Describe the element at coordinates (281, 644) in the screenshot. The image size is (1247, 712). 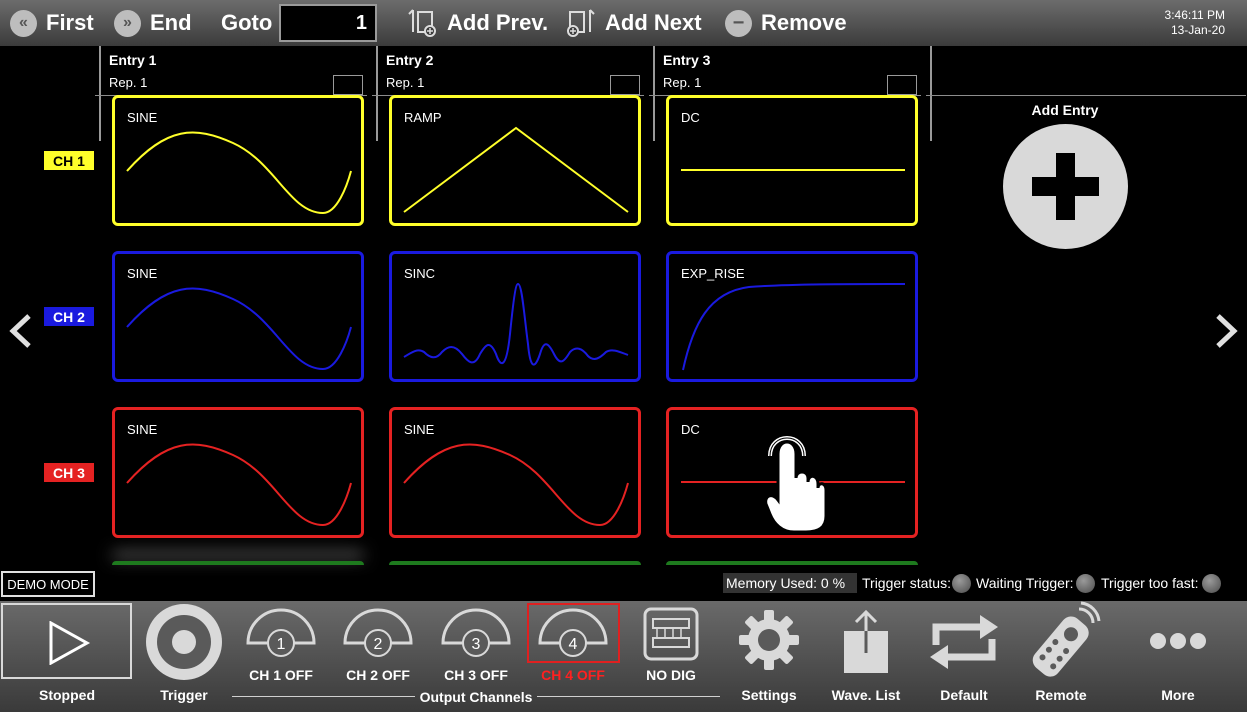
I see `channel-number: 1` at that location.